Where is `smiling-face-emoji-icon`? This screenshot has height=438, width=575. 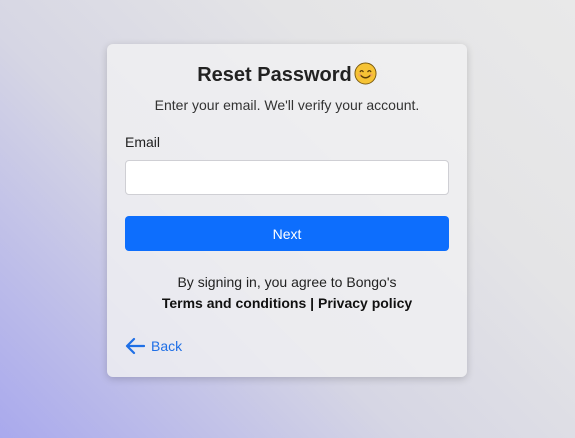
smiling-face-emoji-icon is located at coordinates (365, 73).